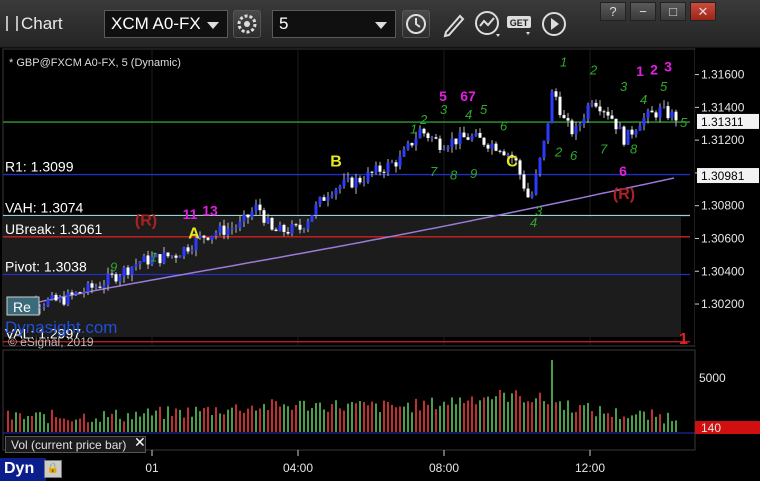  Describe the element at coordinates (247, 24) in the screenshot. I see `symbol-settings-button` at that location.